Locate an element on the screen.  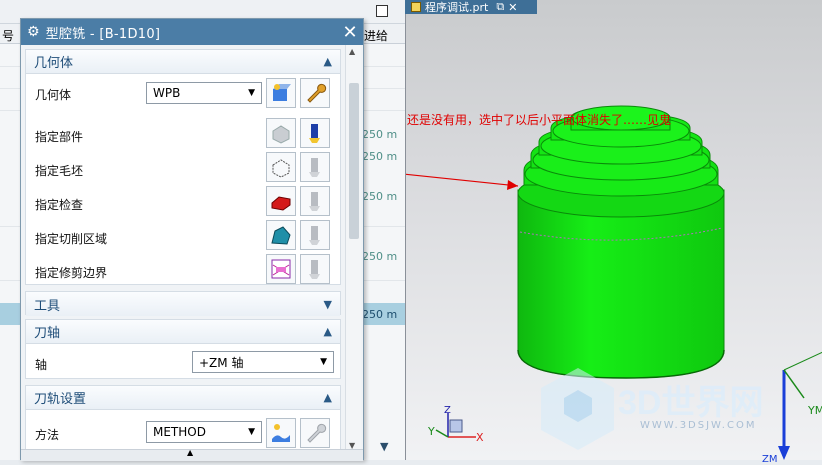
axis-x-label: X is located at coordinates (480, 437).